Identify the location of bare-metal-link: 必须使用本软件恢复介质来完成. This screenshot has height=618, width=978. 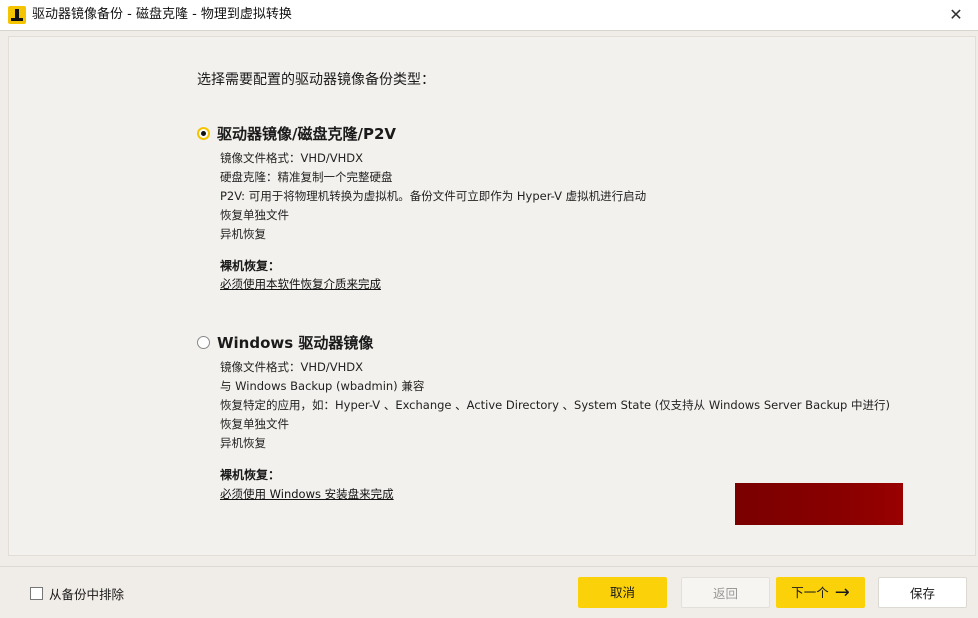
(300, 284).